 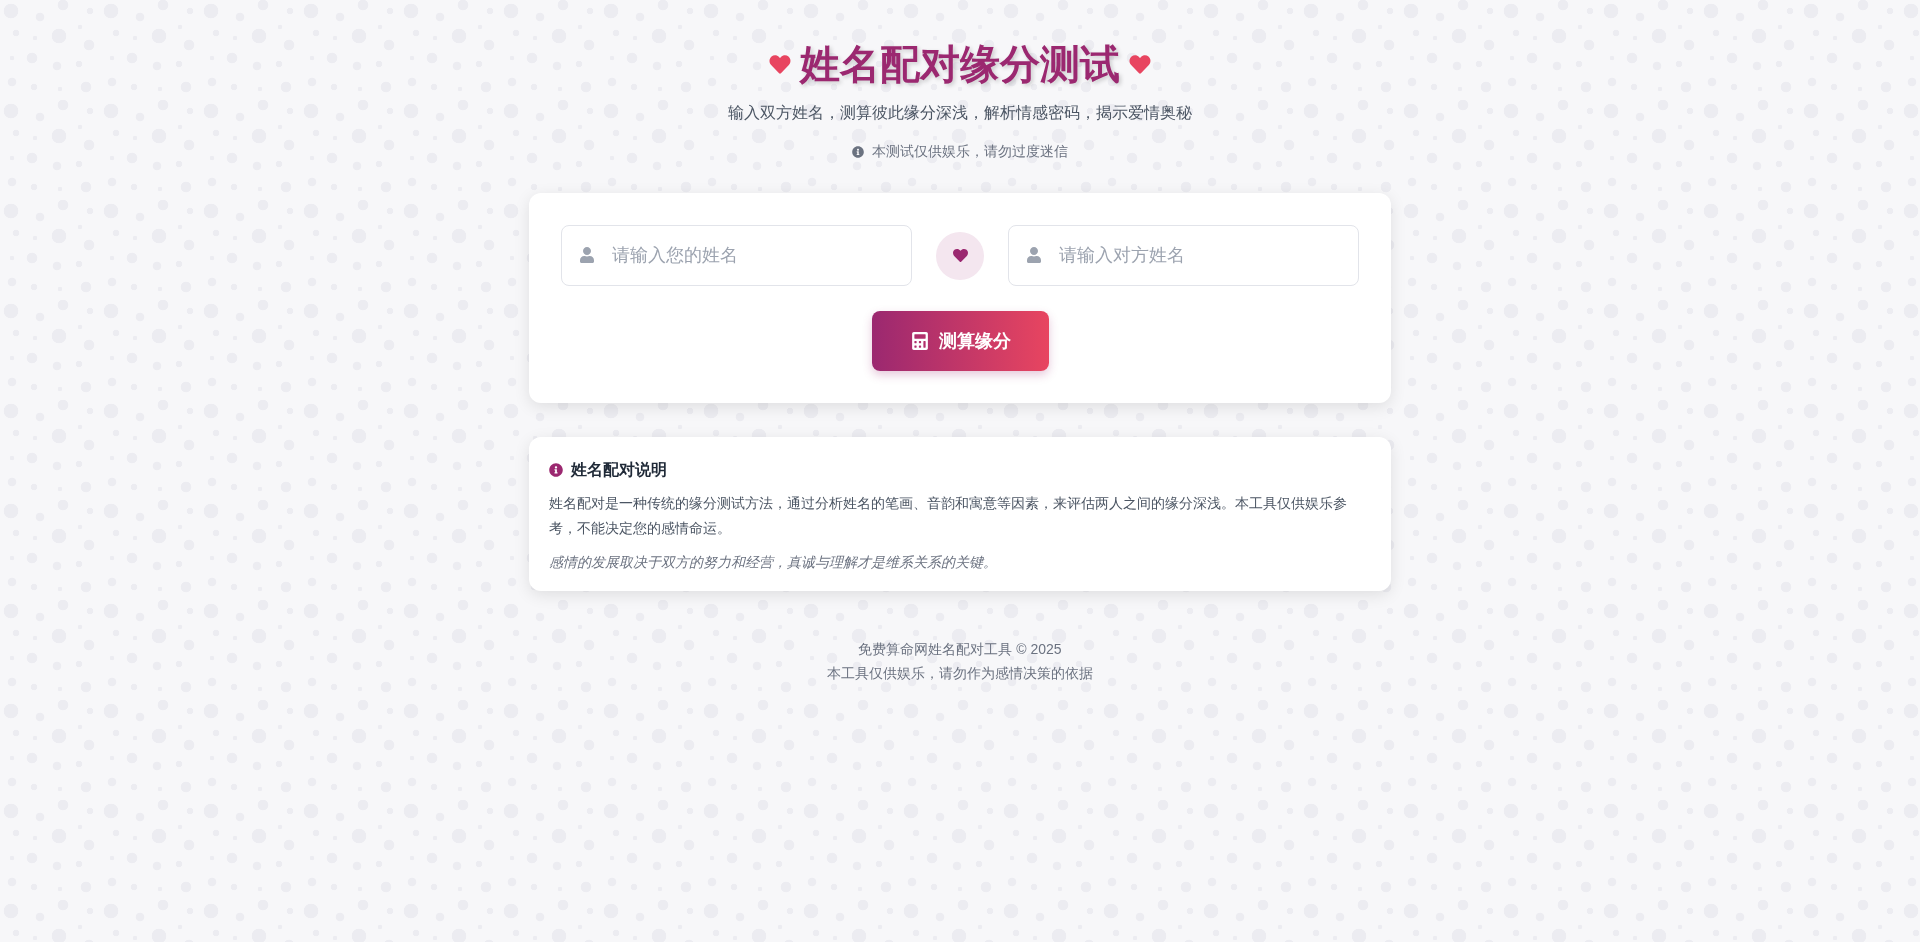 I want to click on page-title: 姓名配对缘分测试, so click(x=960, y=64).